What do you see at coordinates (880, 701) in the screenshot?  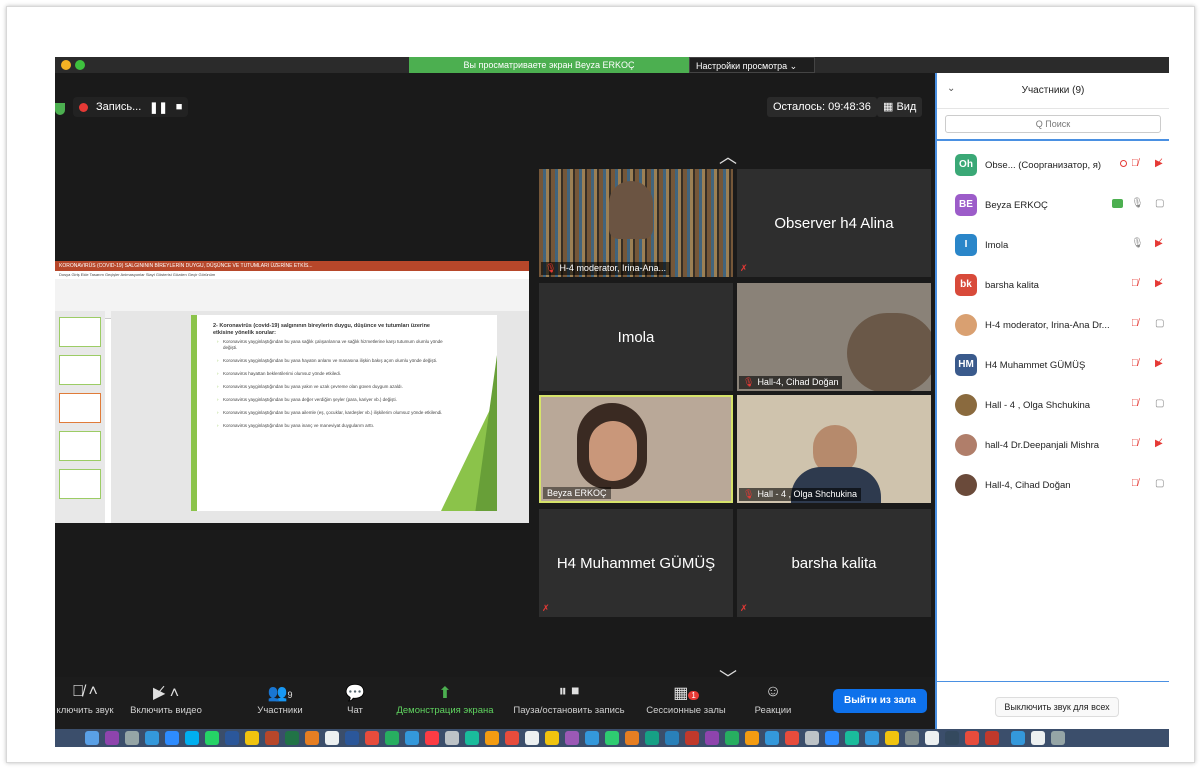 I see `leave-room-button: Выйти из зала` at bounding box center [880, 701].